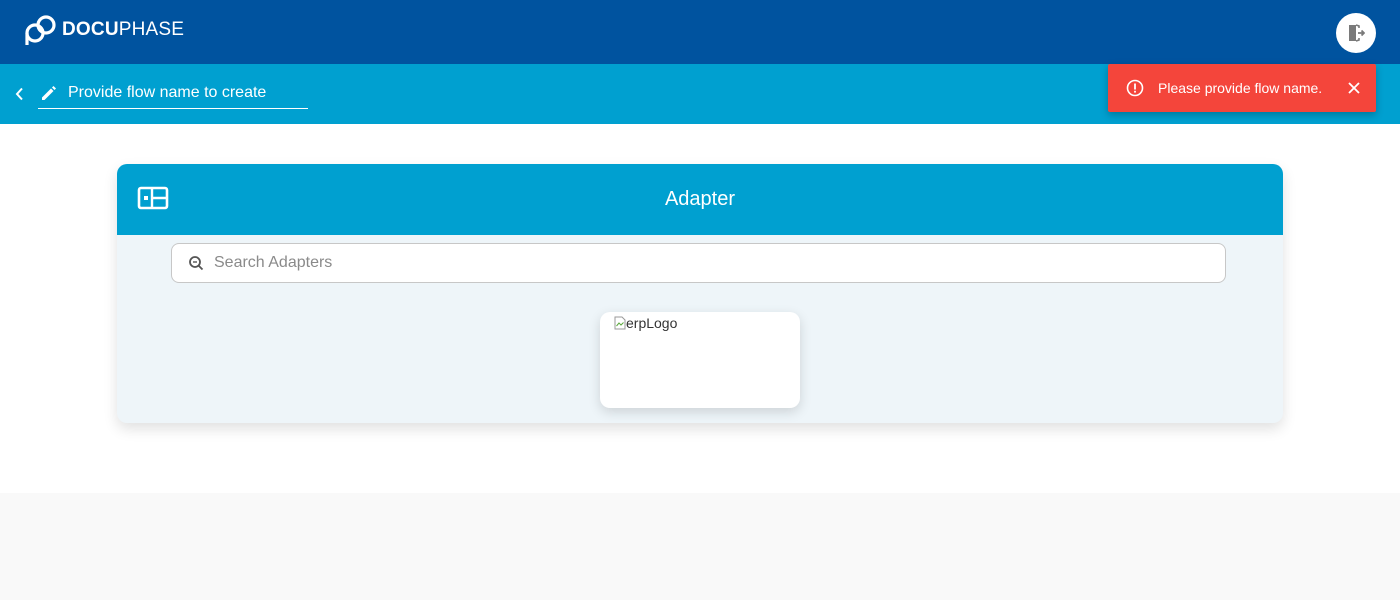 The image size is (1400, 600). Describe the element at coordinates (700, 32) in the screenshot. I see `top-header: DOCU PHASE` at that location.